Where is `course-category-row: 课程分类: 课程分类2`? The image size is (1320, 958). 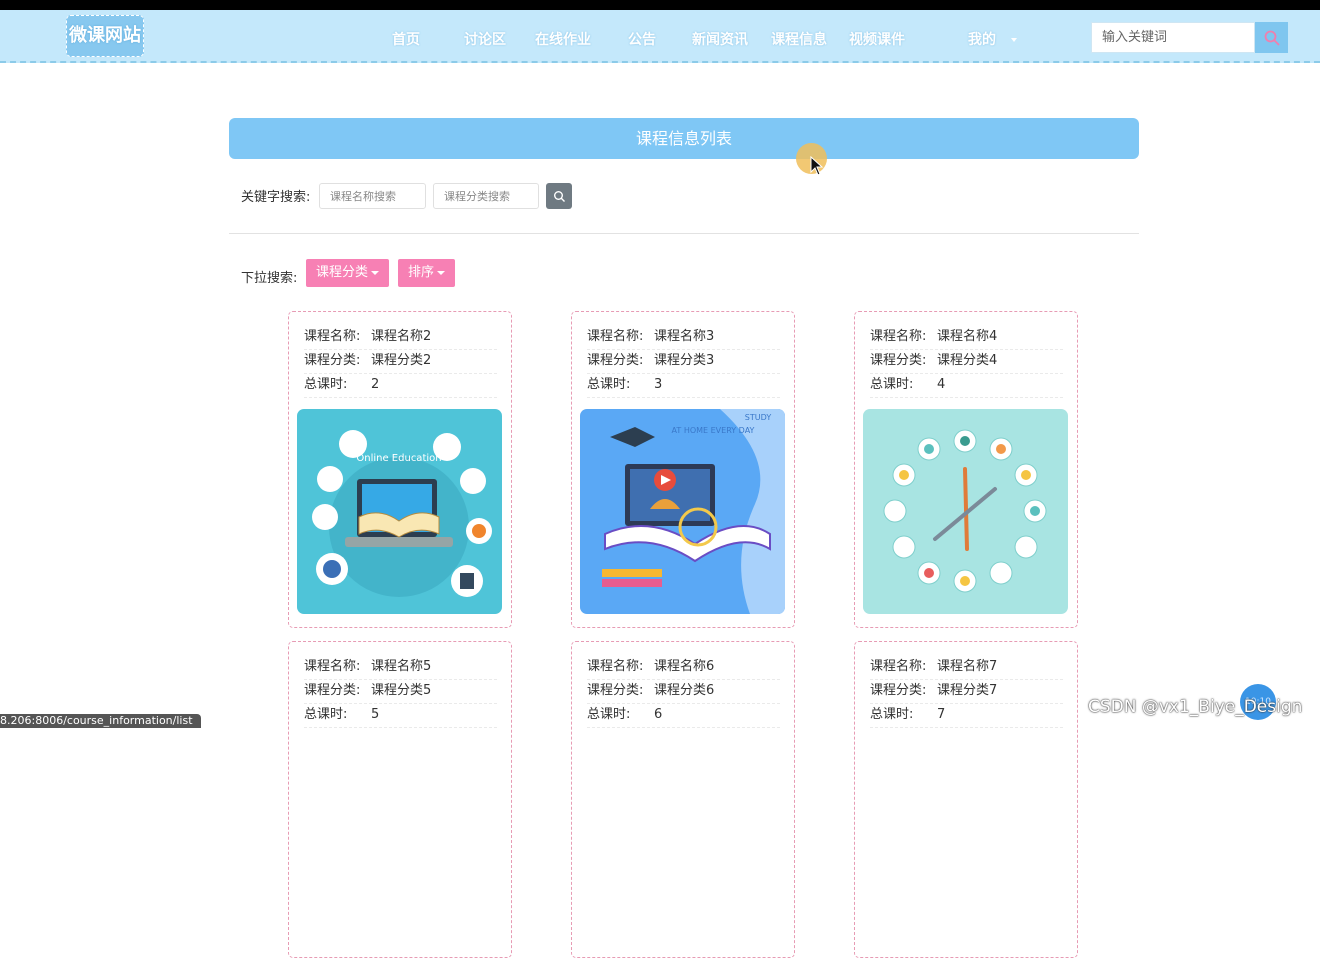
course-category-row: 课程分类: 课程分类2 is located at coordinates (400, 361).